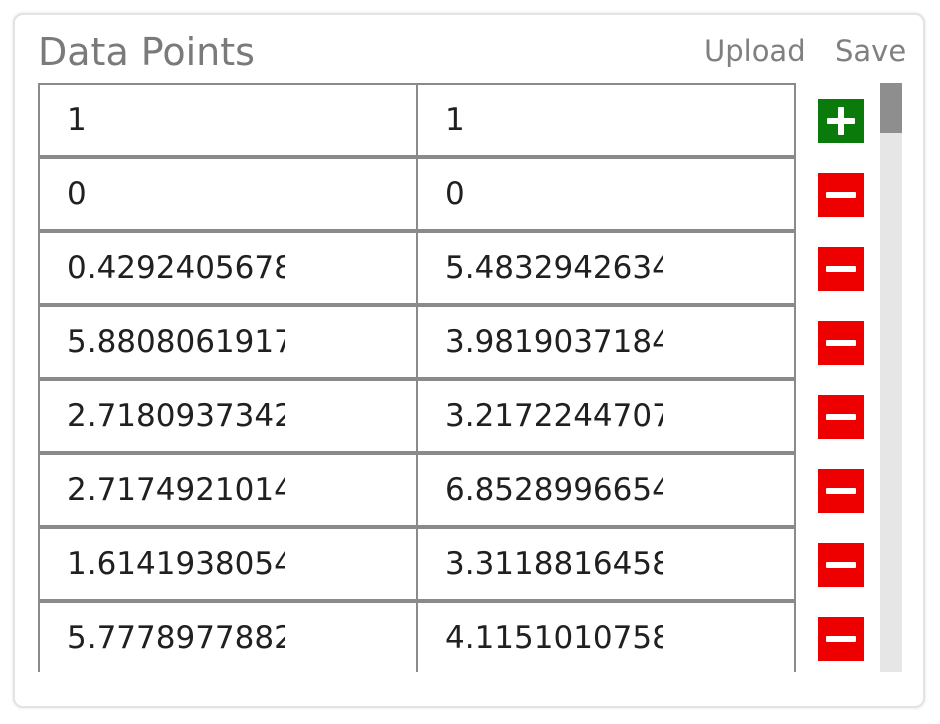  I want to click on x-cell: 2.7174921014, so click(228, 490).